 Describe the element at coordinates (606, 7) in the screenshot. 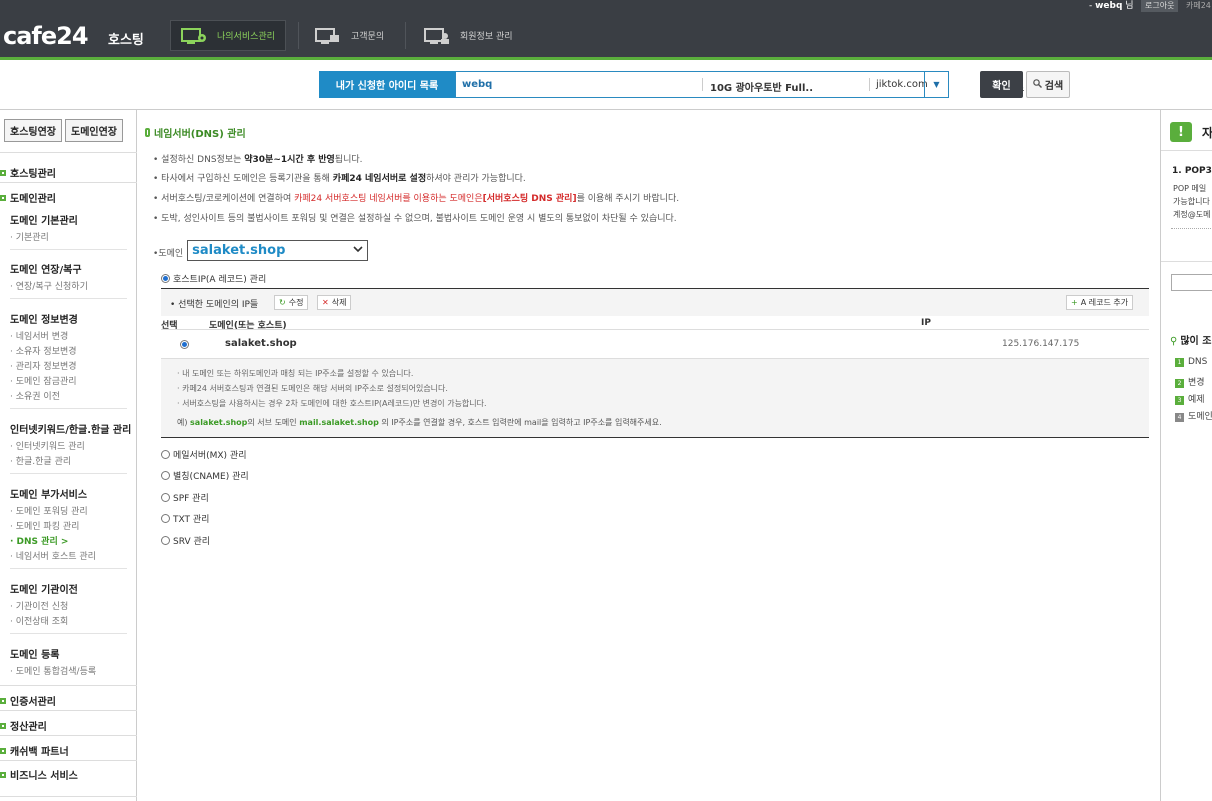

I see `top-strip: - webq 님 로그아웃 카페24` at that location.